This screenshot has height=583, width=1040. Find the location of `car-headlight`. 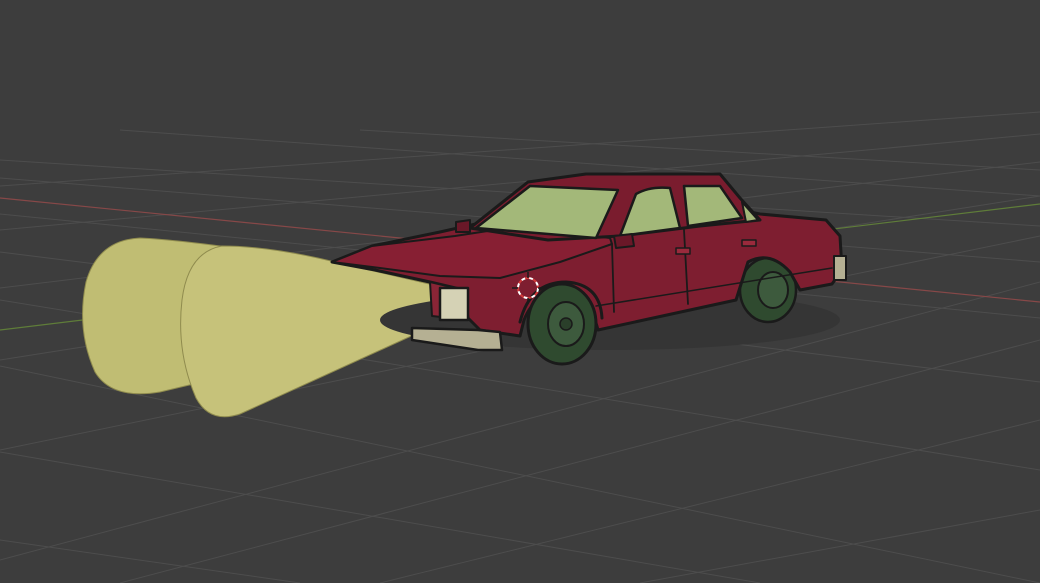

car-headlight is located at coordinates (454, 304).